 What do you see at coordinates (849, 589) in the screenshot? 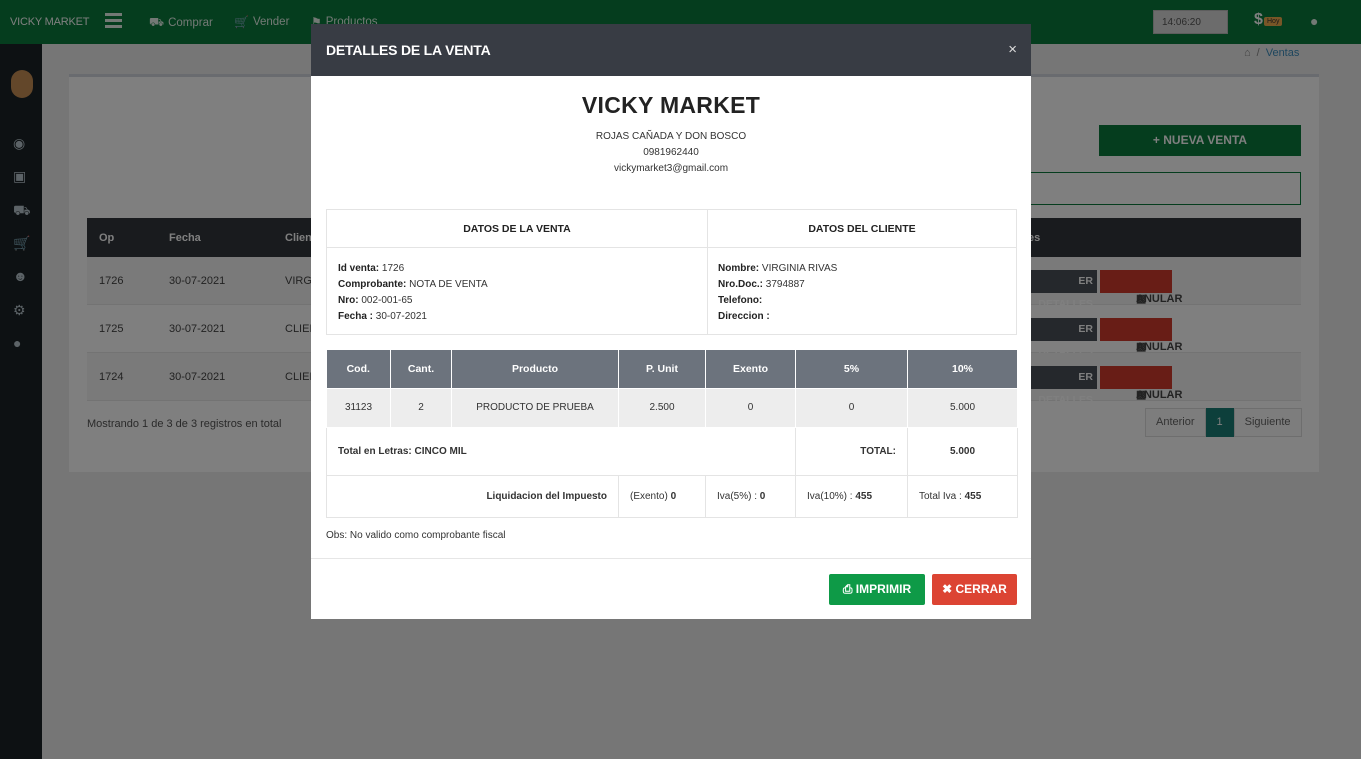
I see `printer-icon: ⎙` at bounding box center [849, 589].